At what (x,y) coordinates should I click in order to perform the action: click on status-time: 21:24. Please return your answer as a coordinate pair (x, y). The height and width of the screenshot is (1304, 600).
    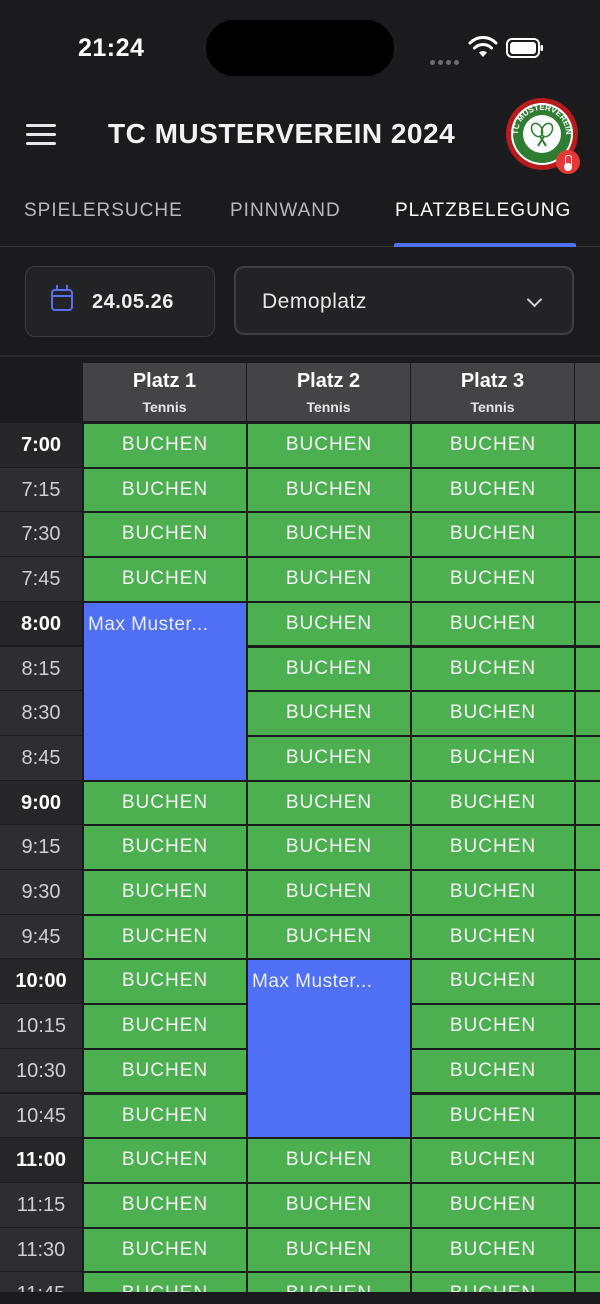
    Looking at the image, I should click on (111, 48).